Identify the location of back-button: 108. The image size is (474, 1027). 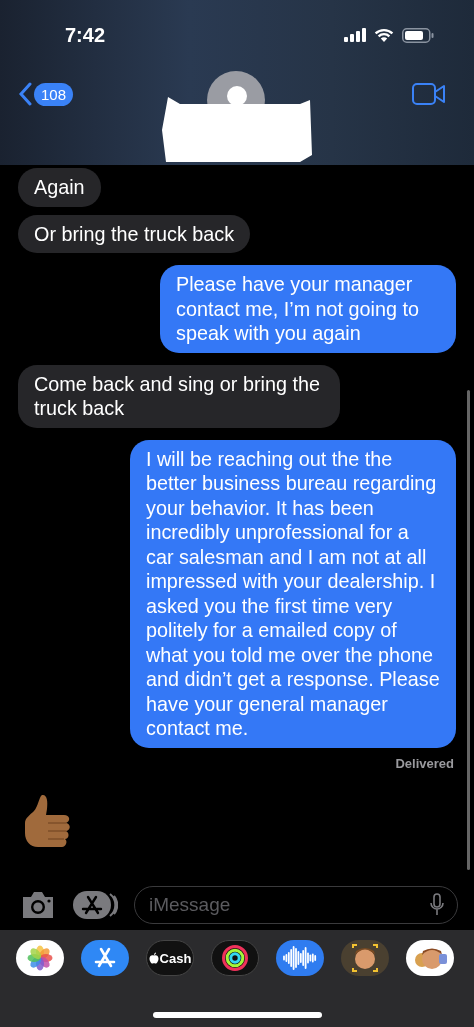
(46, 94).